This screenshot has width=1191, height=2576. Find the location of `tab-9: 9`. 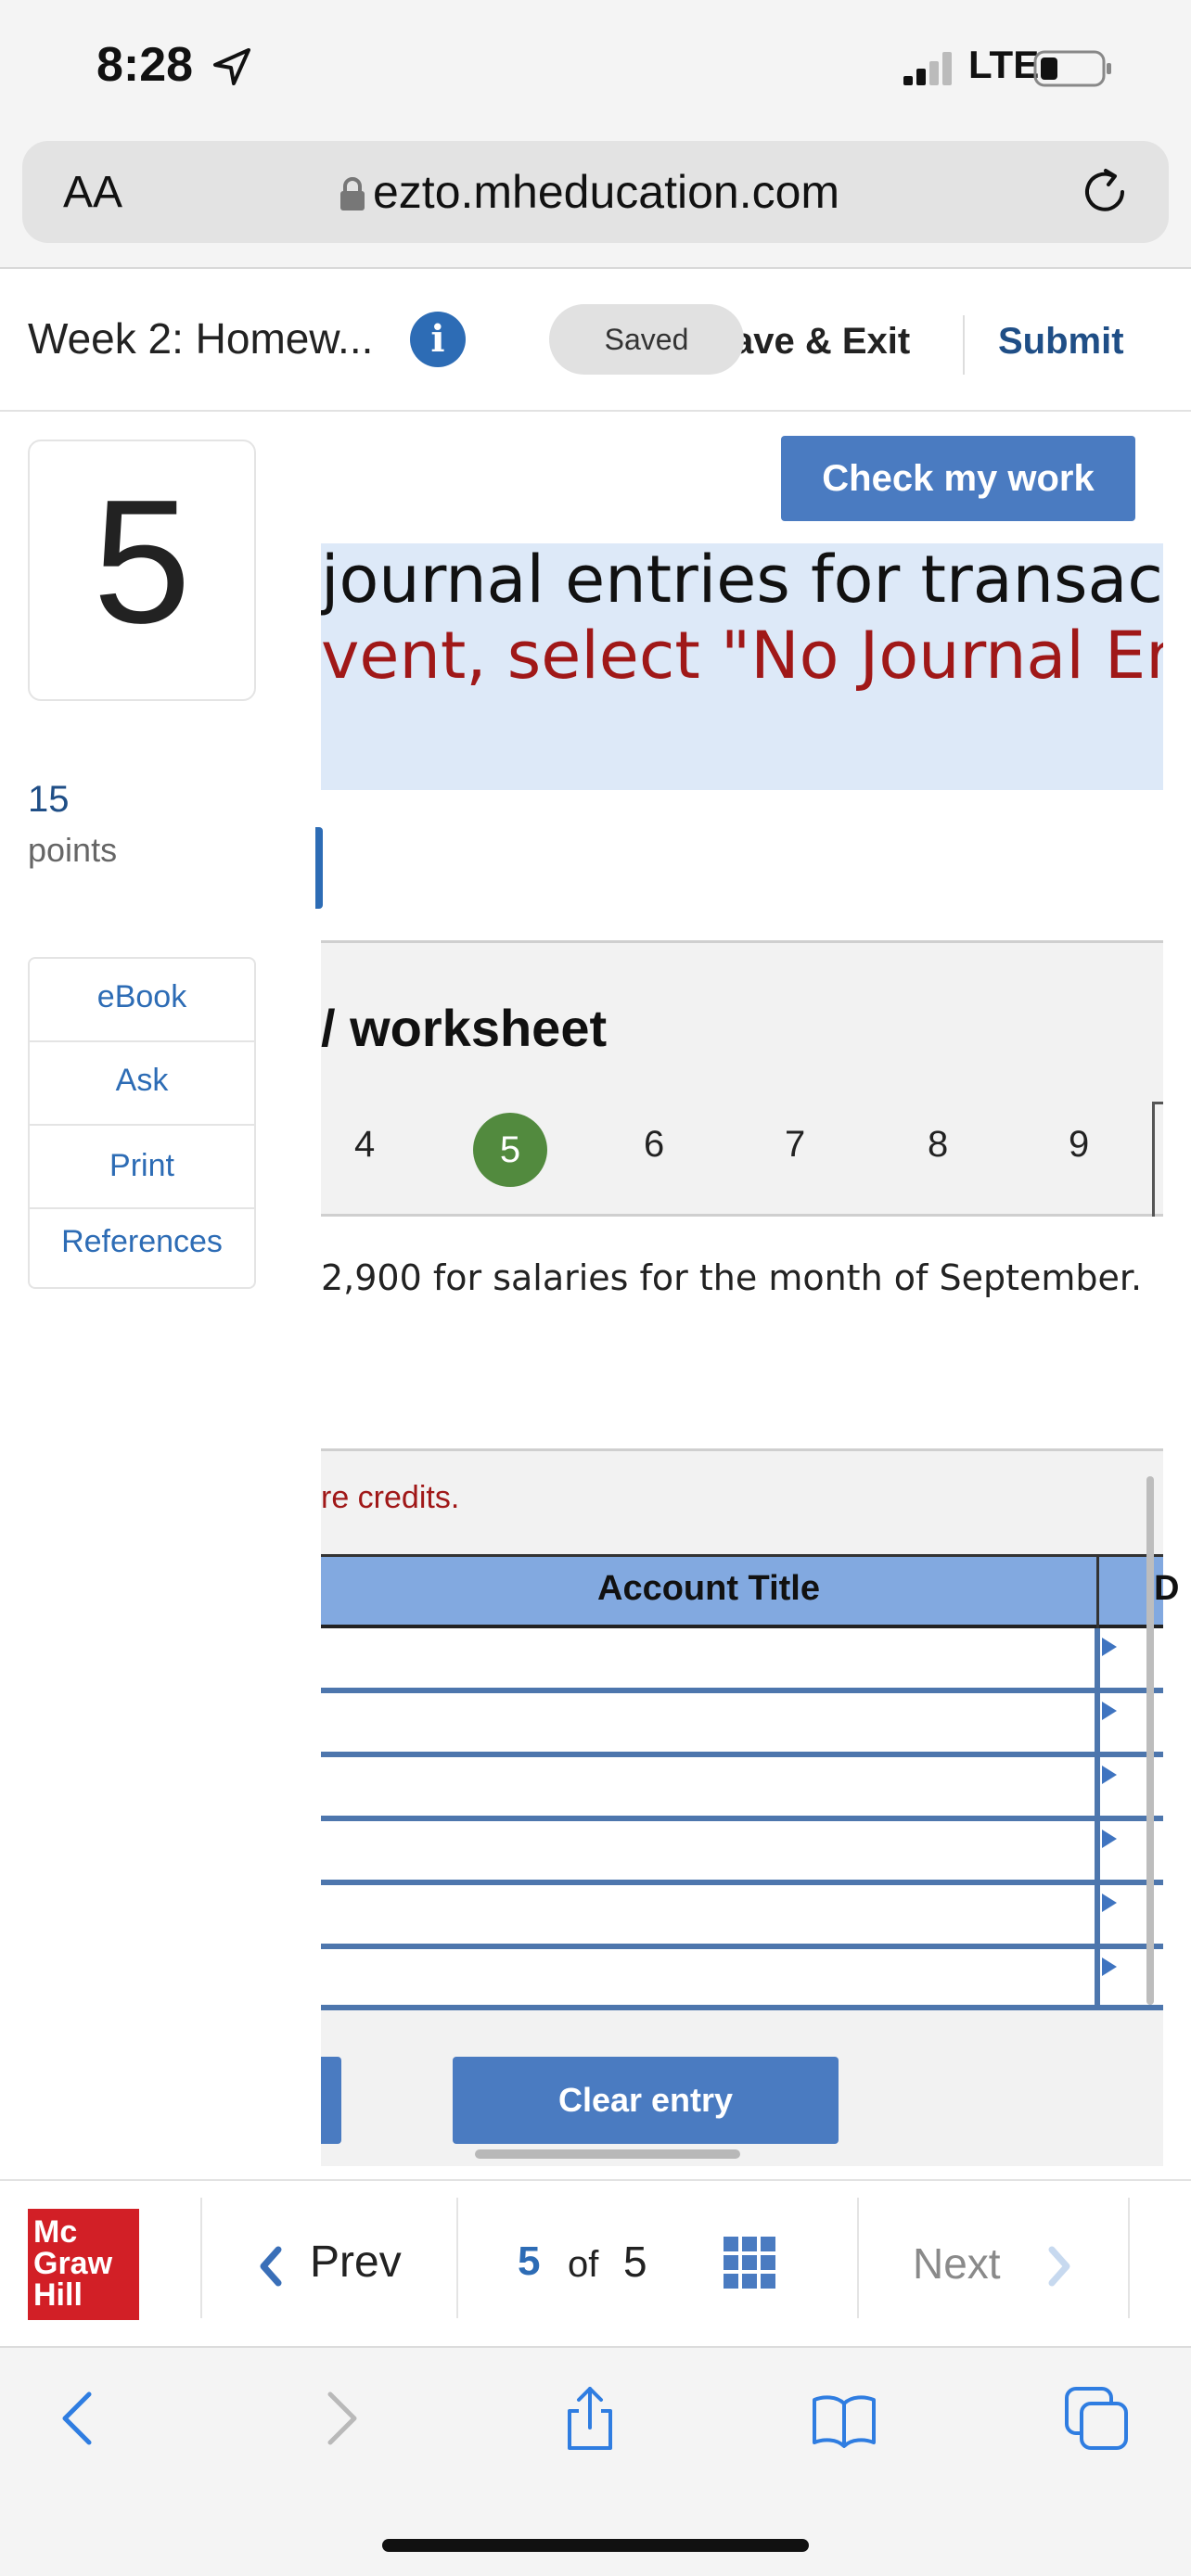

tab-9: 9 is located at coordinates (1079, 1145).